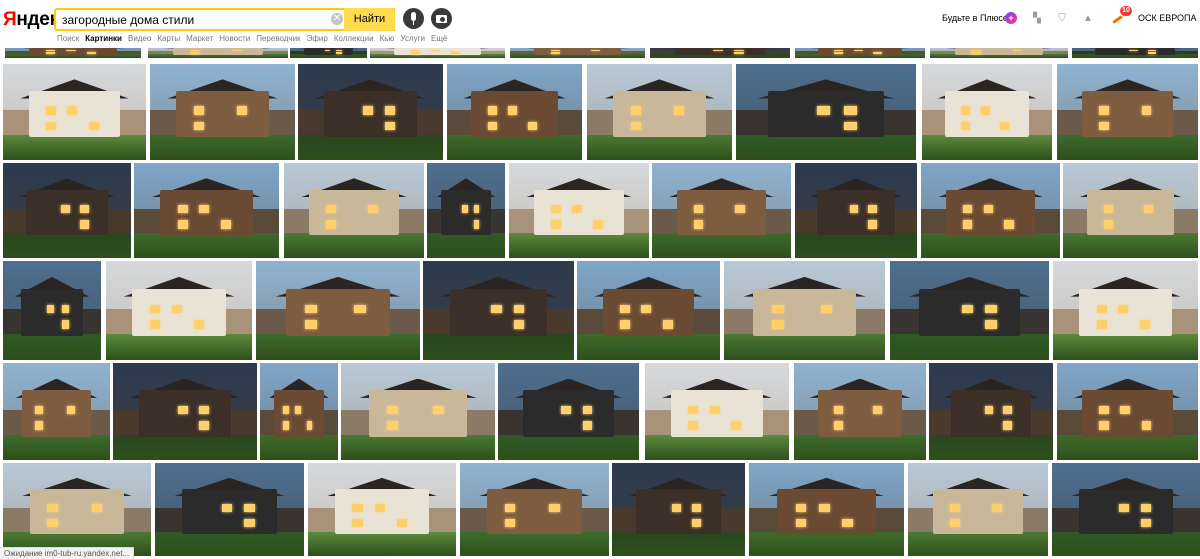  Describe the element at coordinates (441, 18) in the screenshot. I see `camera-icon` at that location.